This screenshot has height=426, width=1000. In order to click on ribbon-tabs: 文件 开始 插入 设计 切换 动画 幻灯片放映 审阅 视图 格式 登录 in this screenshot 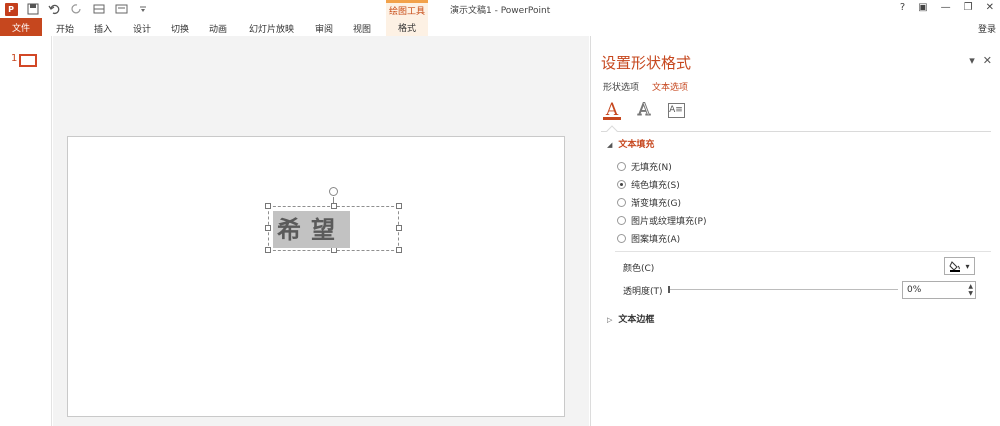, I will do `click(500, 27)`.